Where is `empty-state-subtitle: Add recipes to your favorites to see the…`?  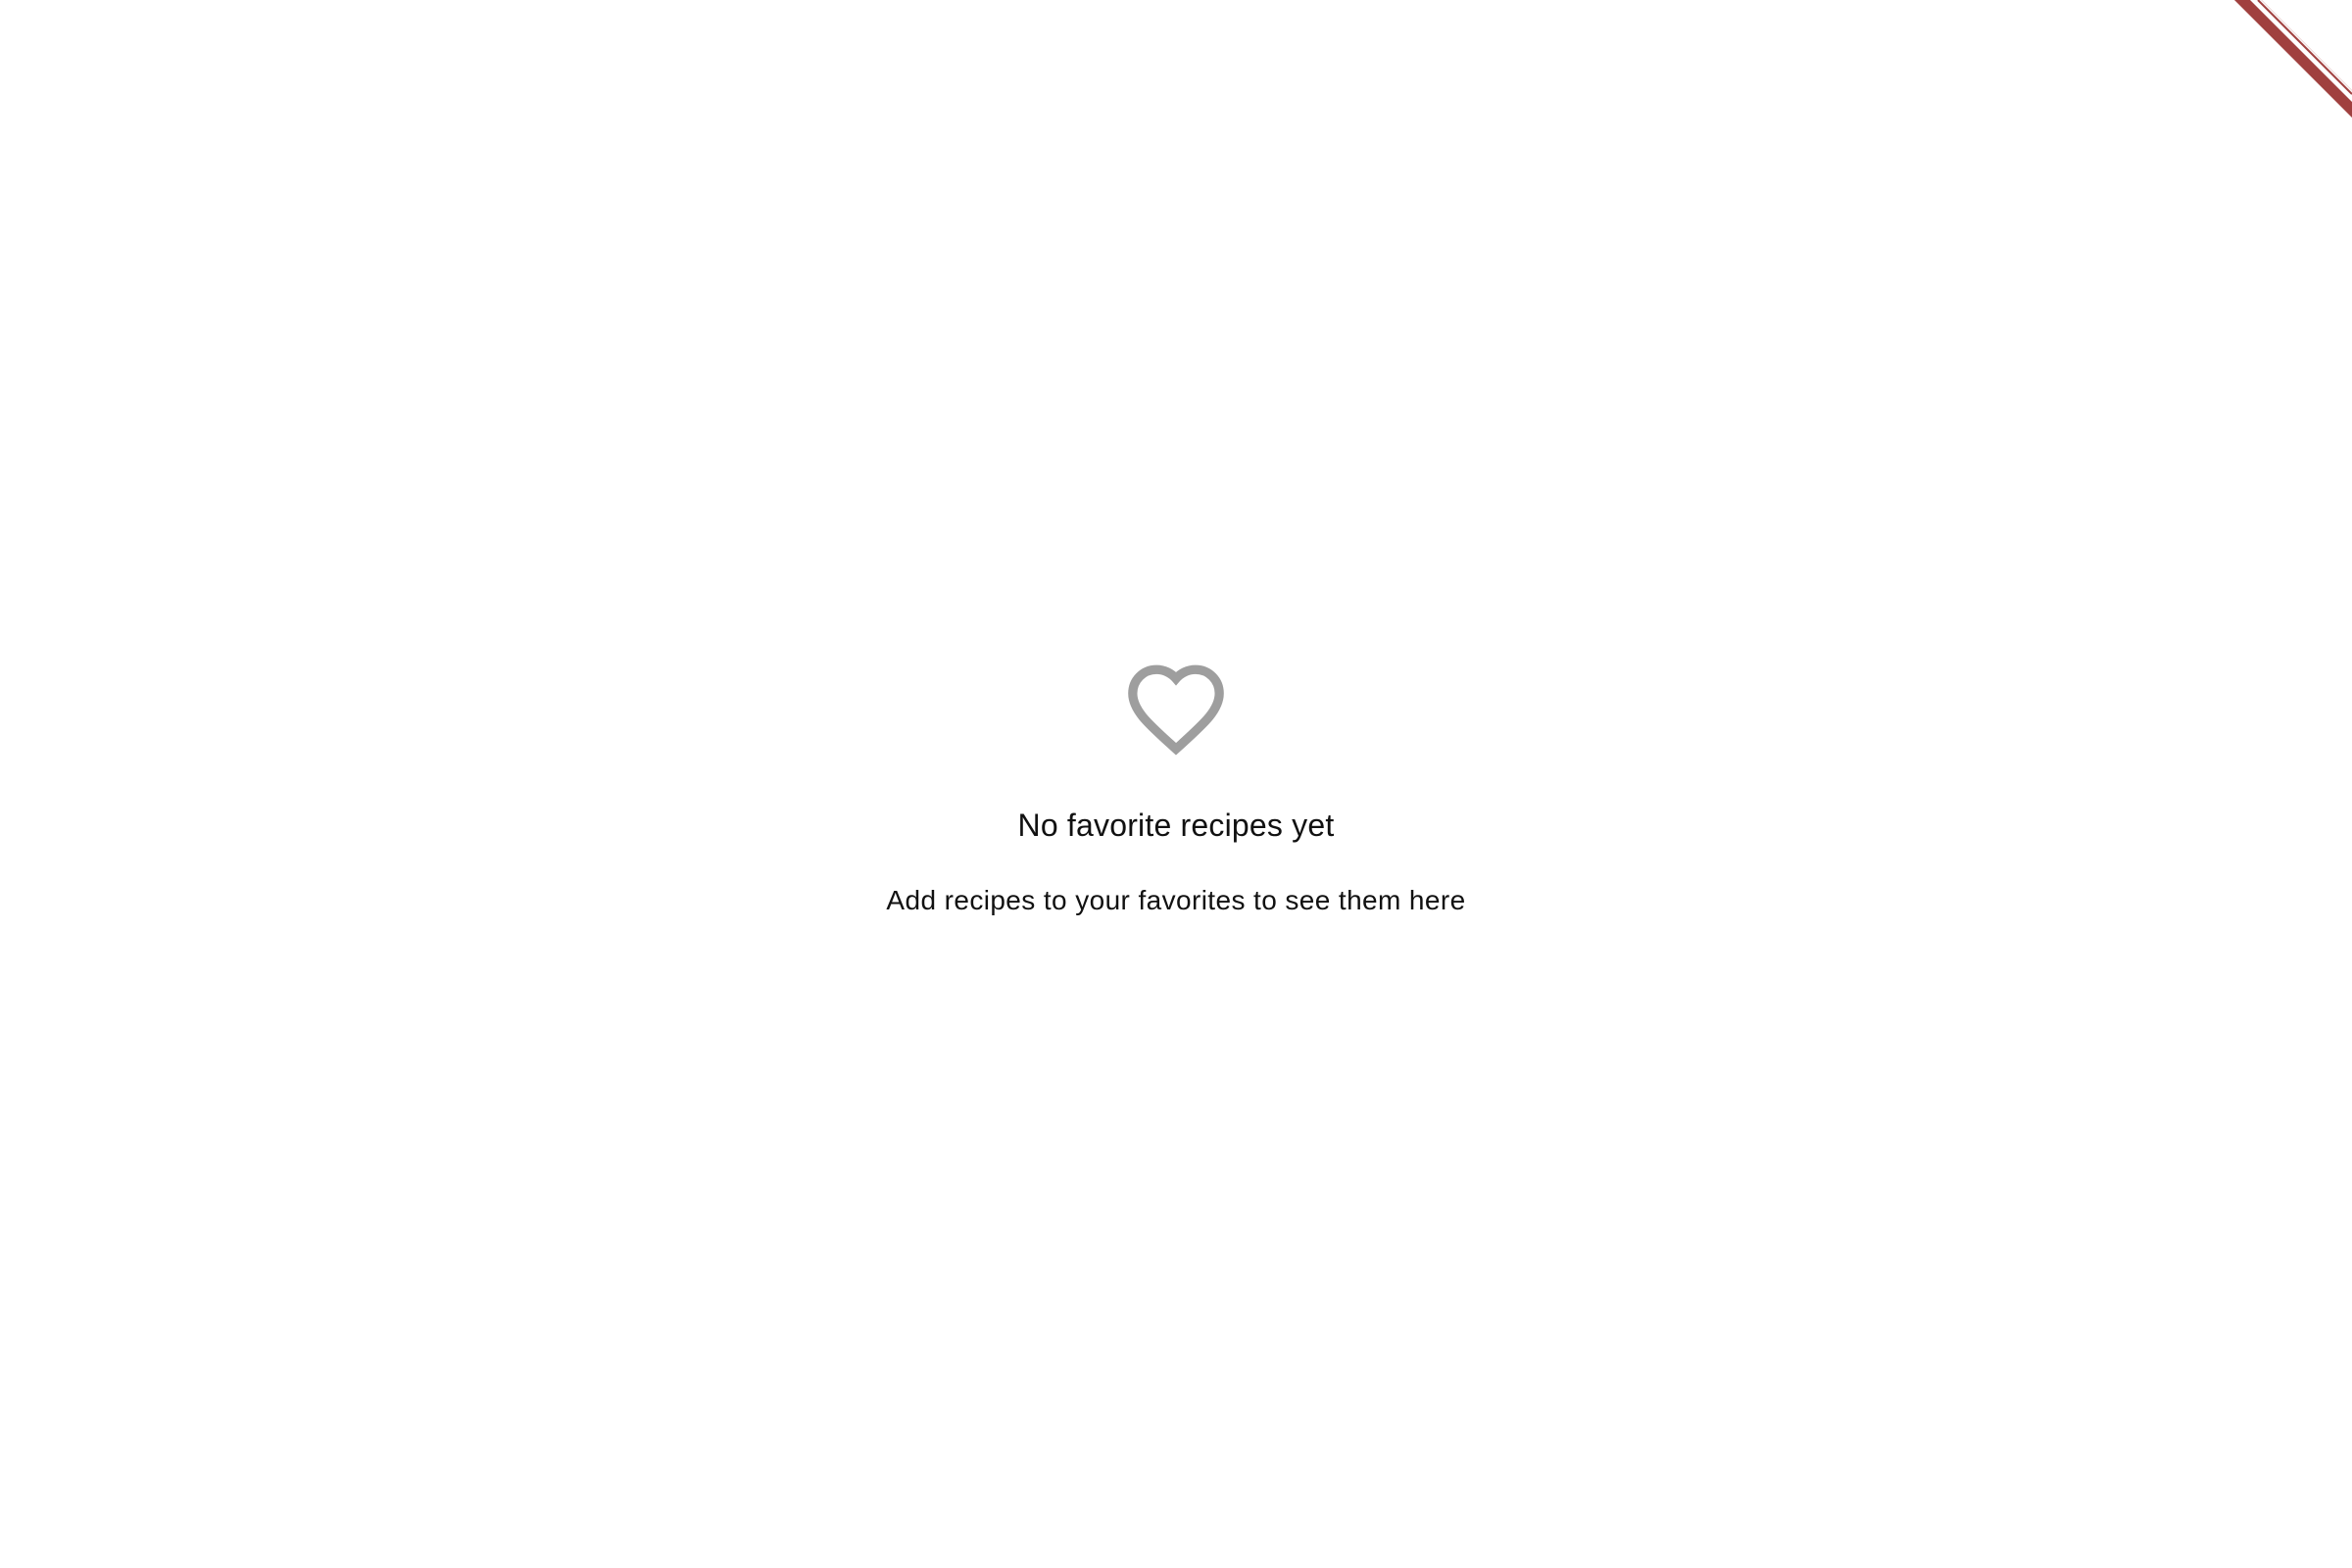
empty-state-subtitle: Add recipes to your favorites to see the… is located at coordinates (1176, 900).